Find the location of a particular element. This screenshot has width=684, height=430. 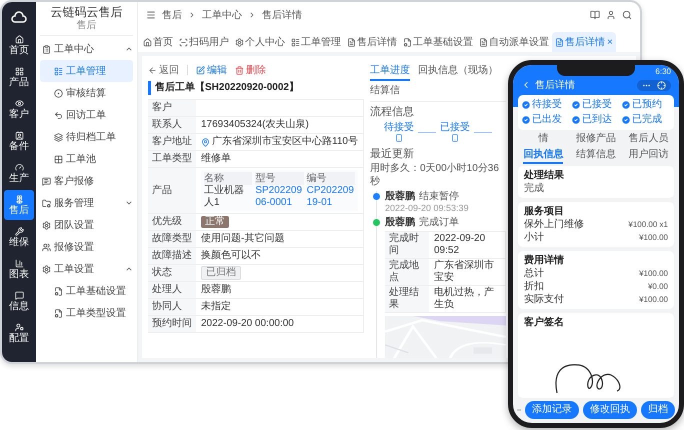

rail-item: 首页 is located at coordinates (19, 45).